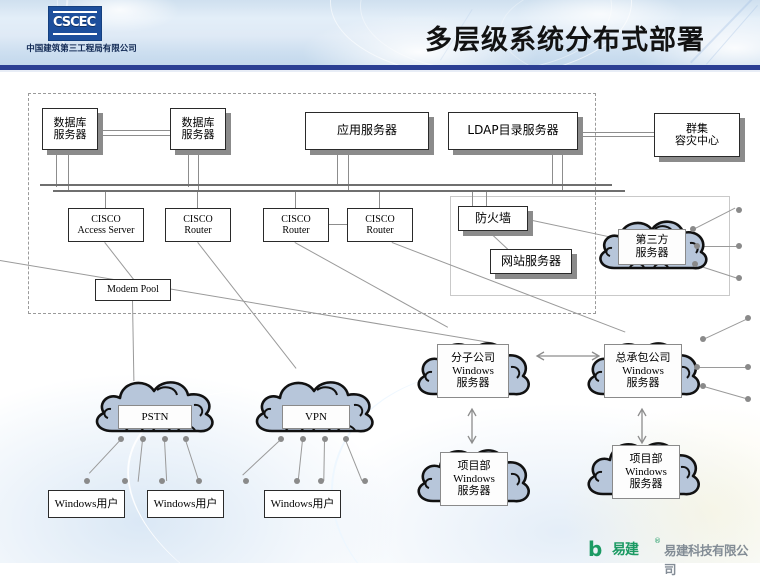 This screenshot has width=760, height=578. Describe the element at coordinates (86, 504) in the screenshot. I see `node-windows-client-1: Windows用户` at that location.